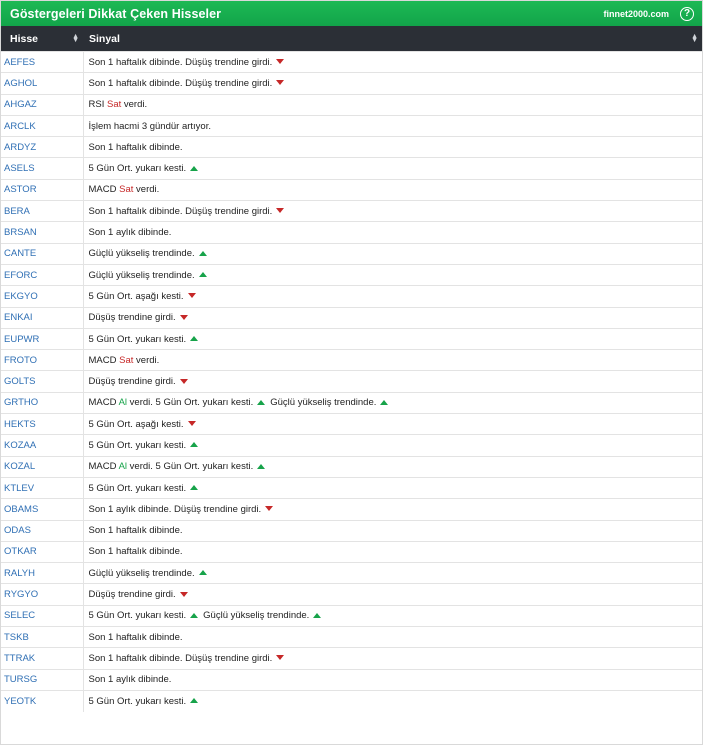  Describe the element at coordinates (42, 530) in the screenshot. I see `stock-symbol-link: ODAS` at that location.